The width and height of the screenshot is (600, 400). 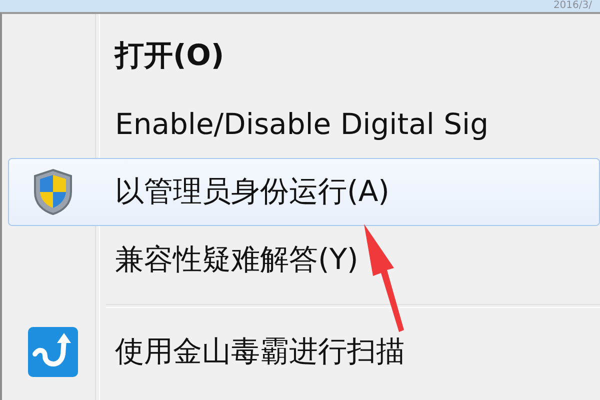 I want to click on shield-icon, so click(x=53, y=192).